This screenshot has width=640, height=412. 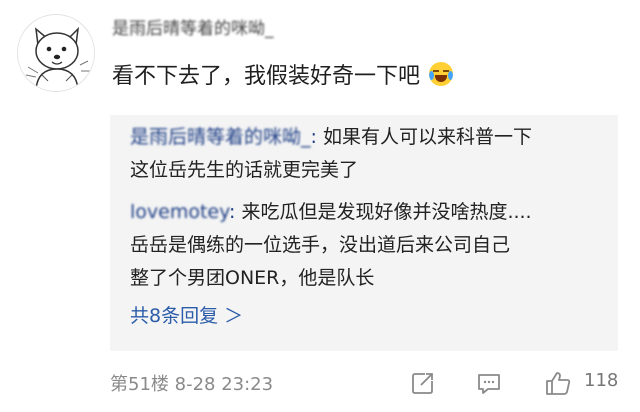 I want to click on floor-number: 第51楼, so click(x=139, y=384).